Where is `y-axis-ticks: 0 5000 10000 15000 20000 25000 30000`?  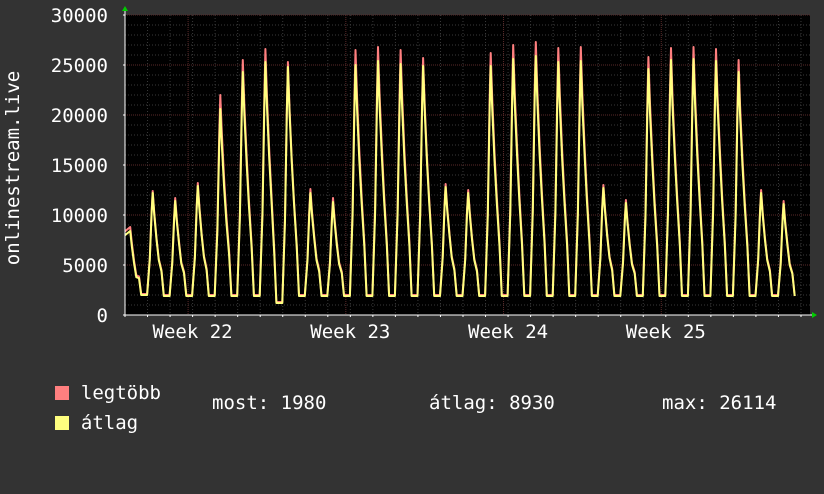
y-axis-ticks: 0 5000 10000 15000 20000 25000 30000 is located at coordinates (79, 166).